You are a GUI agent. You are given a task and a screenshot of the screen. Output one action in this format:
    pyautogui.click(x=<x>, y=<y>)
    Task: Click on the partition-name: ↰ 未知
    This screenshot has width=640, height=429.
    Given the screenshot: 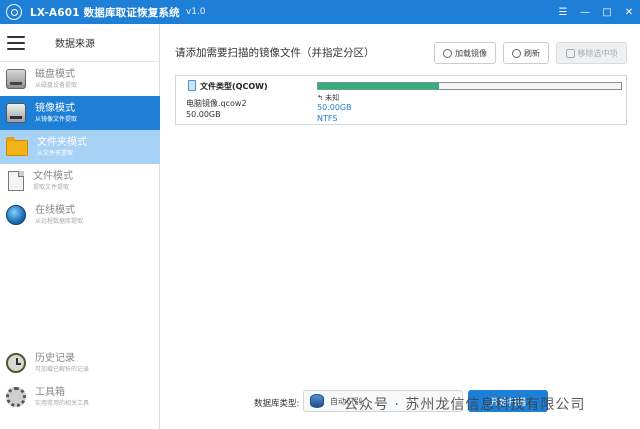 What is the action you would take?
    pyautogui.click(x=328, y=98)
    